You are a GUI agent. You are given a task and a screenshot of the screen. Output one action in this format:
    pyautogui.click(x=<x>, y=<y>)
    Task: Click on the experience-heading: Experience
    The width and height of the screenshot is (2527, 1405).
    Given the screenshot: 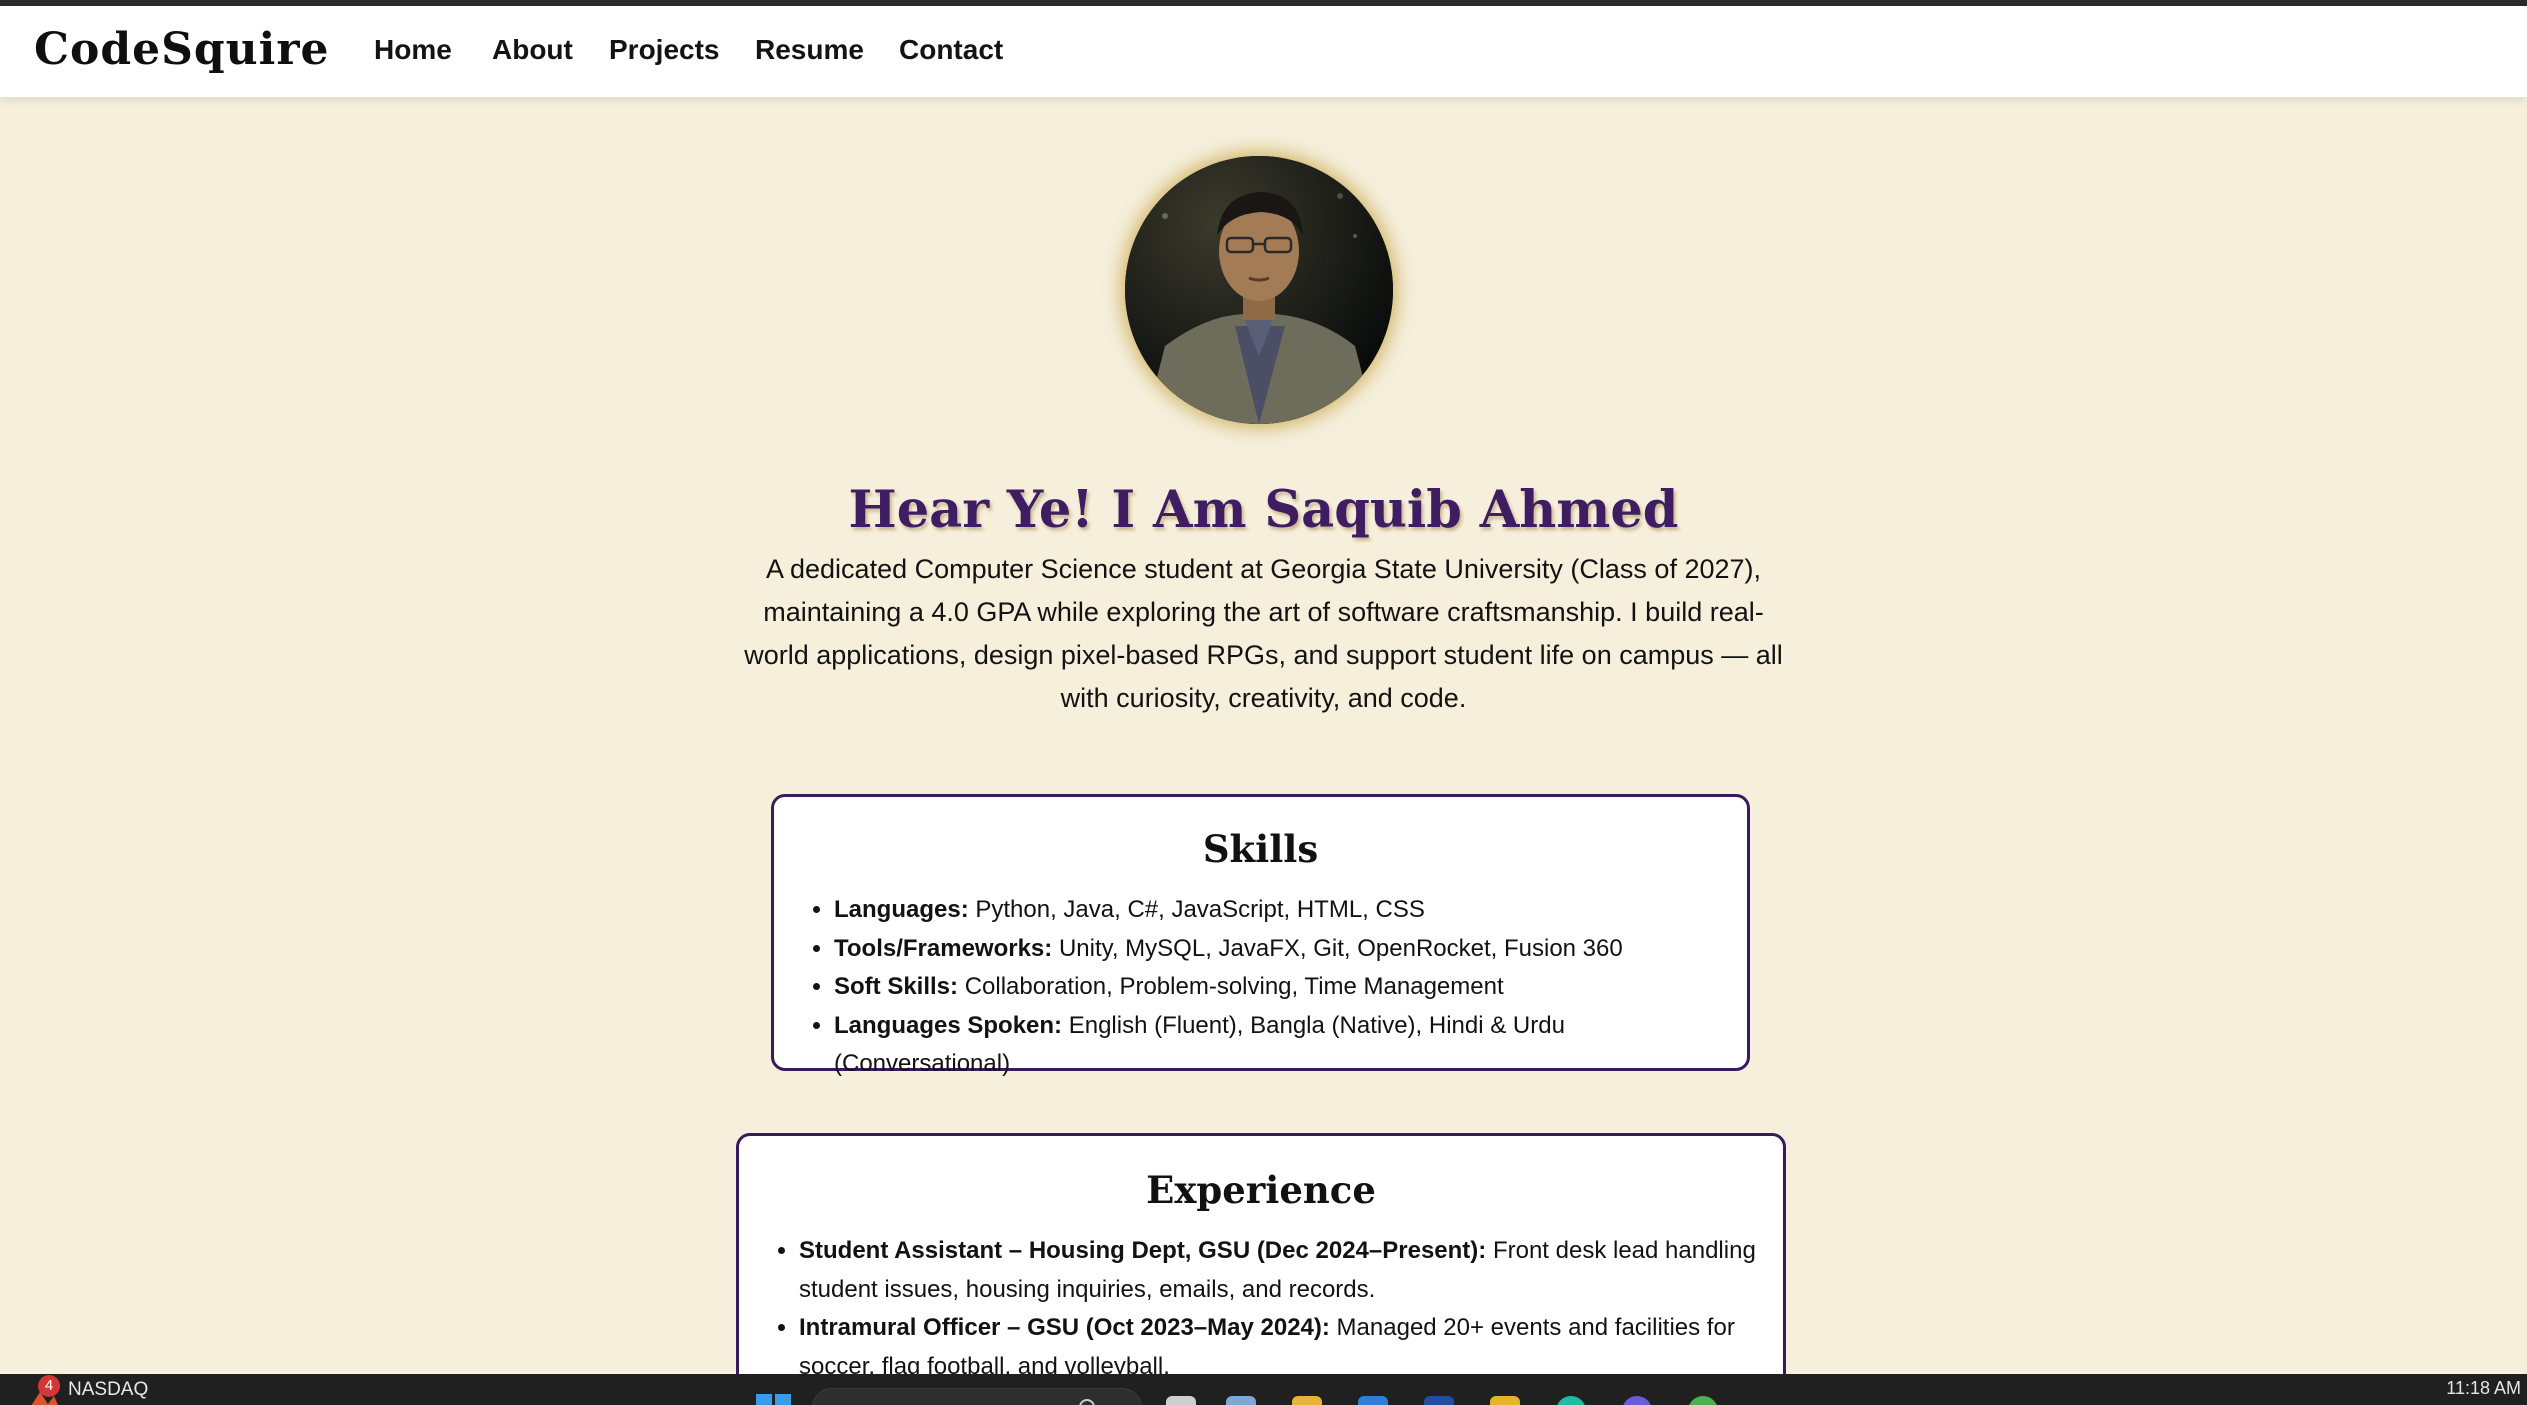 What is the action you would take?
    pyautogui.click(x=1261, y=1190)
    